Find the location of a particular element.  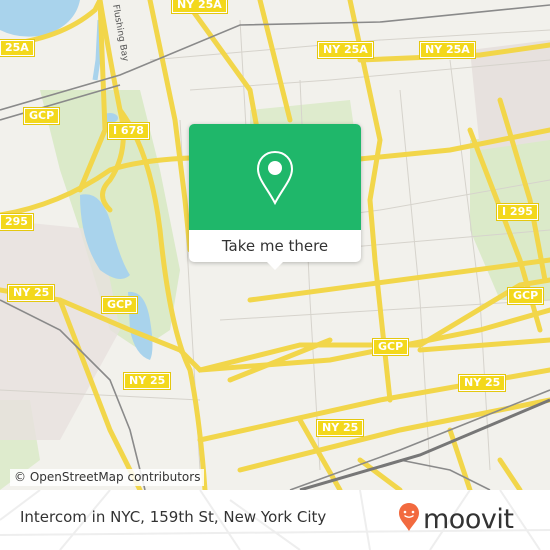

moovit-logo: moovit is located at coordinates (456, 519).